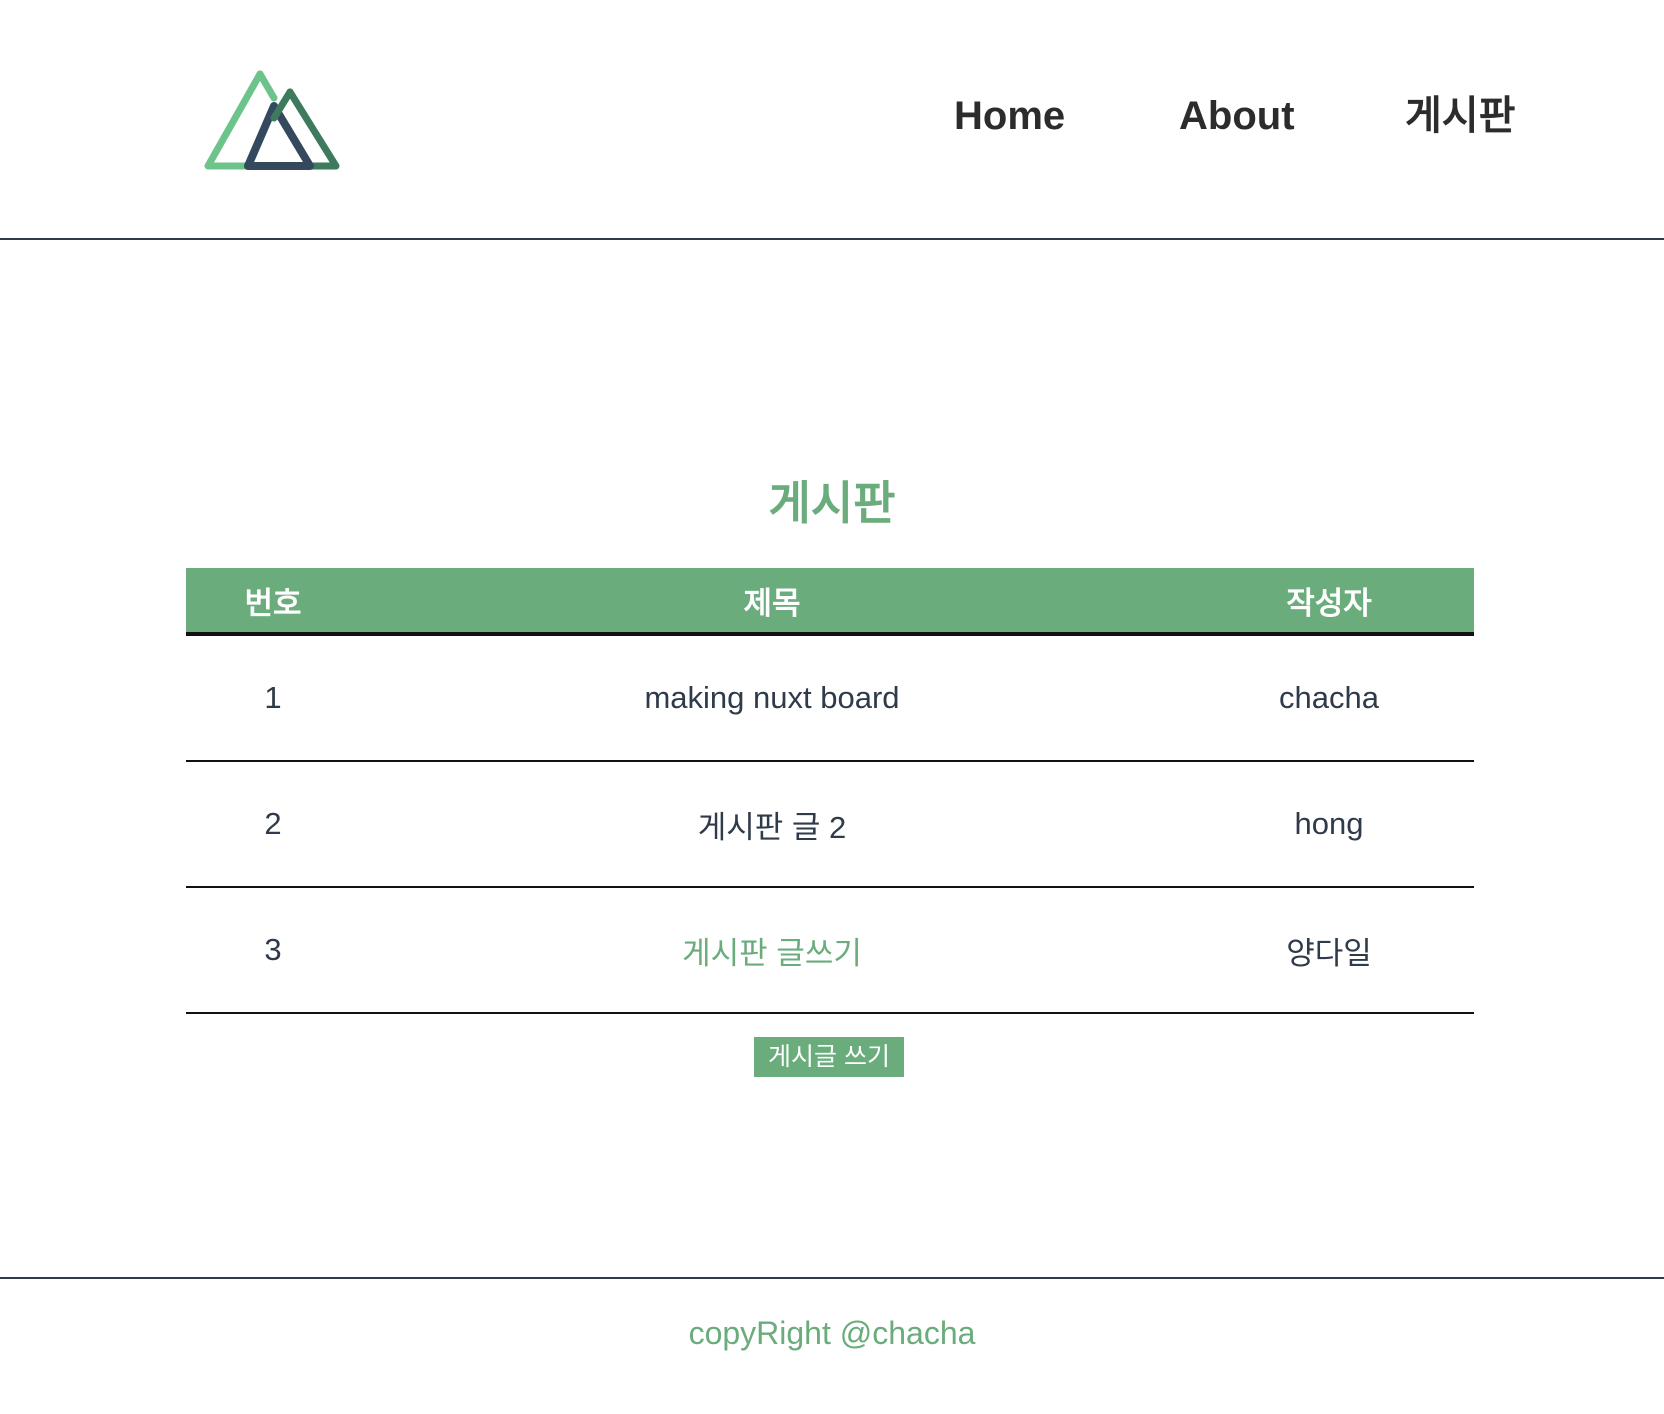 The image size is (1664, 1414). Describe the element at coordinates (1460, 116) in the screenshot. I see `nav-board-link: 게시판` at that location.